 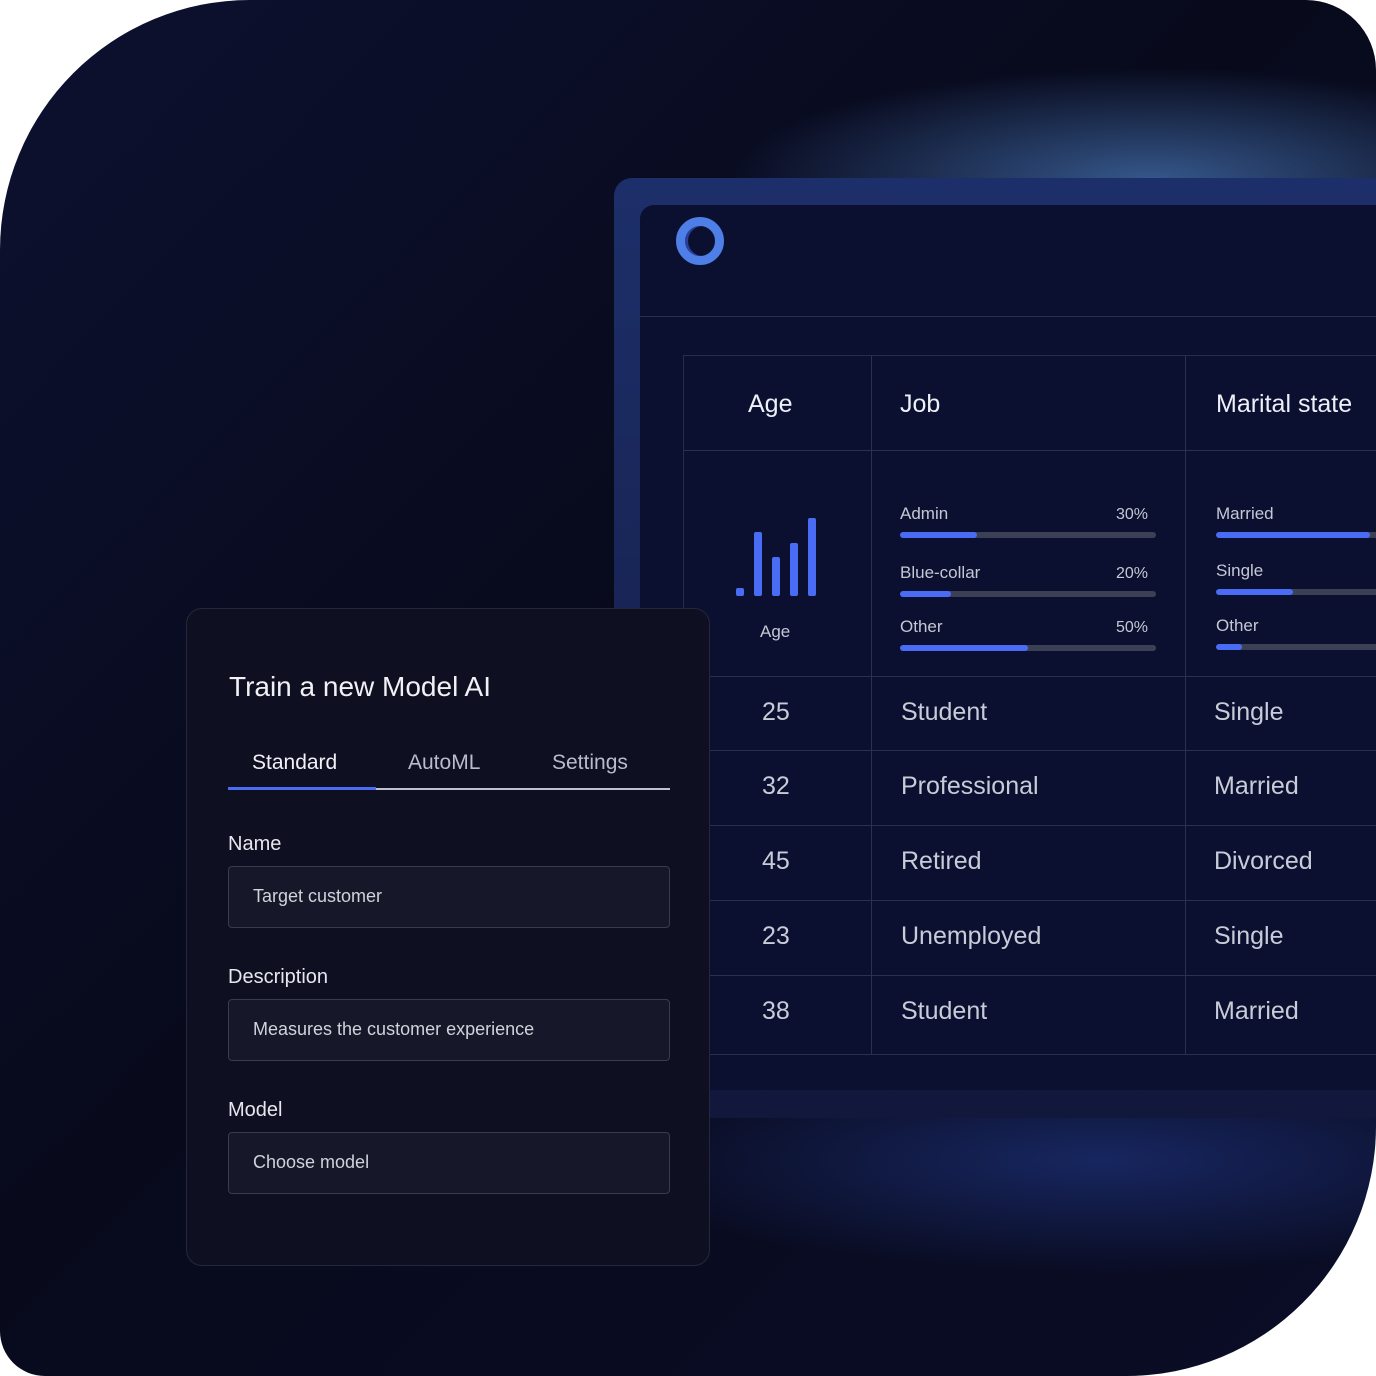 What do you see at coordinates (776, 712) in the screenshot?
I see `table-cell: 25` at bounding box center [776, 712].